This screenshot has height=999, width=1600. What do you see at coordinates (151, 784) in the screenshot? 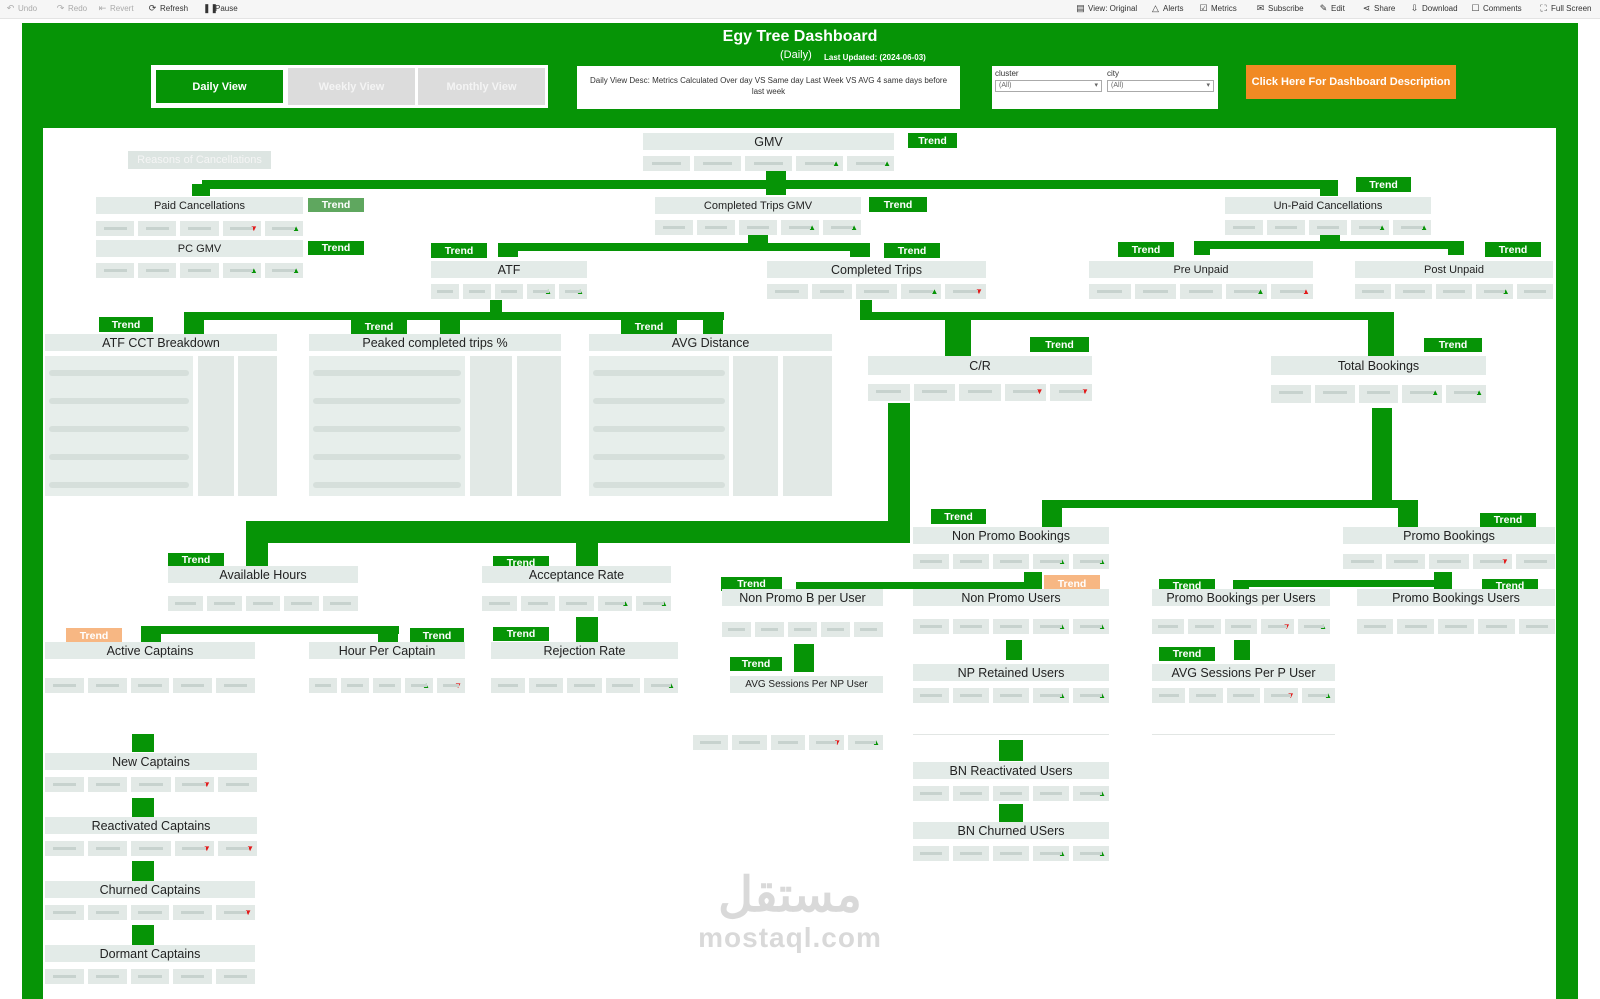
I see `values-new-captains: ▼` at bounding box center [151, 784].